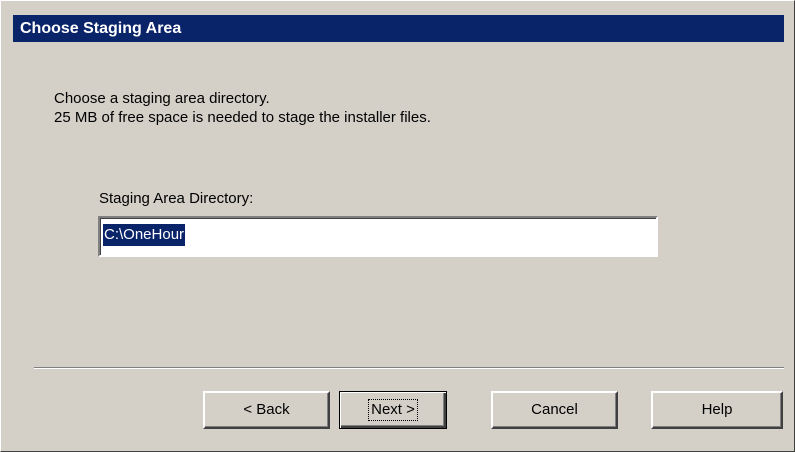  I want to click on next-button-label: Next >, so click(393, 410).